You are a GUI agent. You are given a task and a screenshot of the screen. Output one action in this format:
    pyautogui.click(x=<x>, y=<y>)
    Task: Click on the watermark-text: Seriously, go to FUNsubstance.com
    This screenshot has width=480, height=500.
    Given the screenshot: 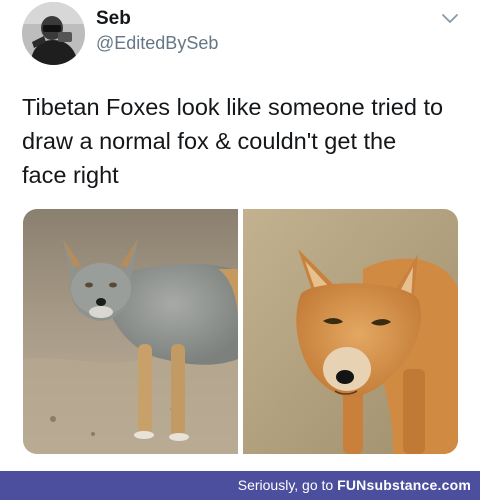 What is the action you would take?
    pyautogui.click(x=354, y=485)
    